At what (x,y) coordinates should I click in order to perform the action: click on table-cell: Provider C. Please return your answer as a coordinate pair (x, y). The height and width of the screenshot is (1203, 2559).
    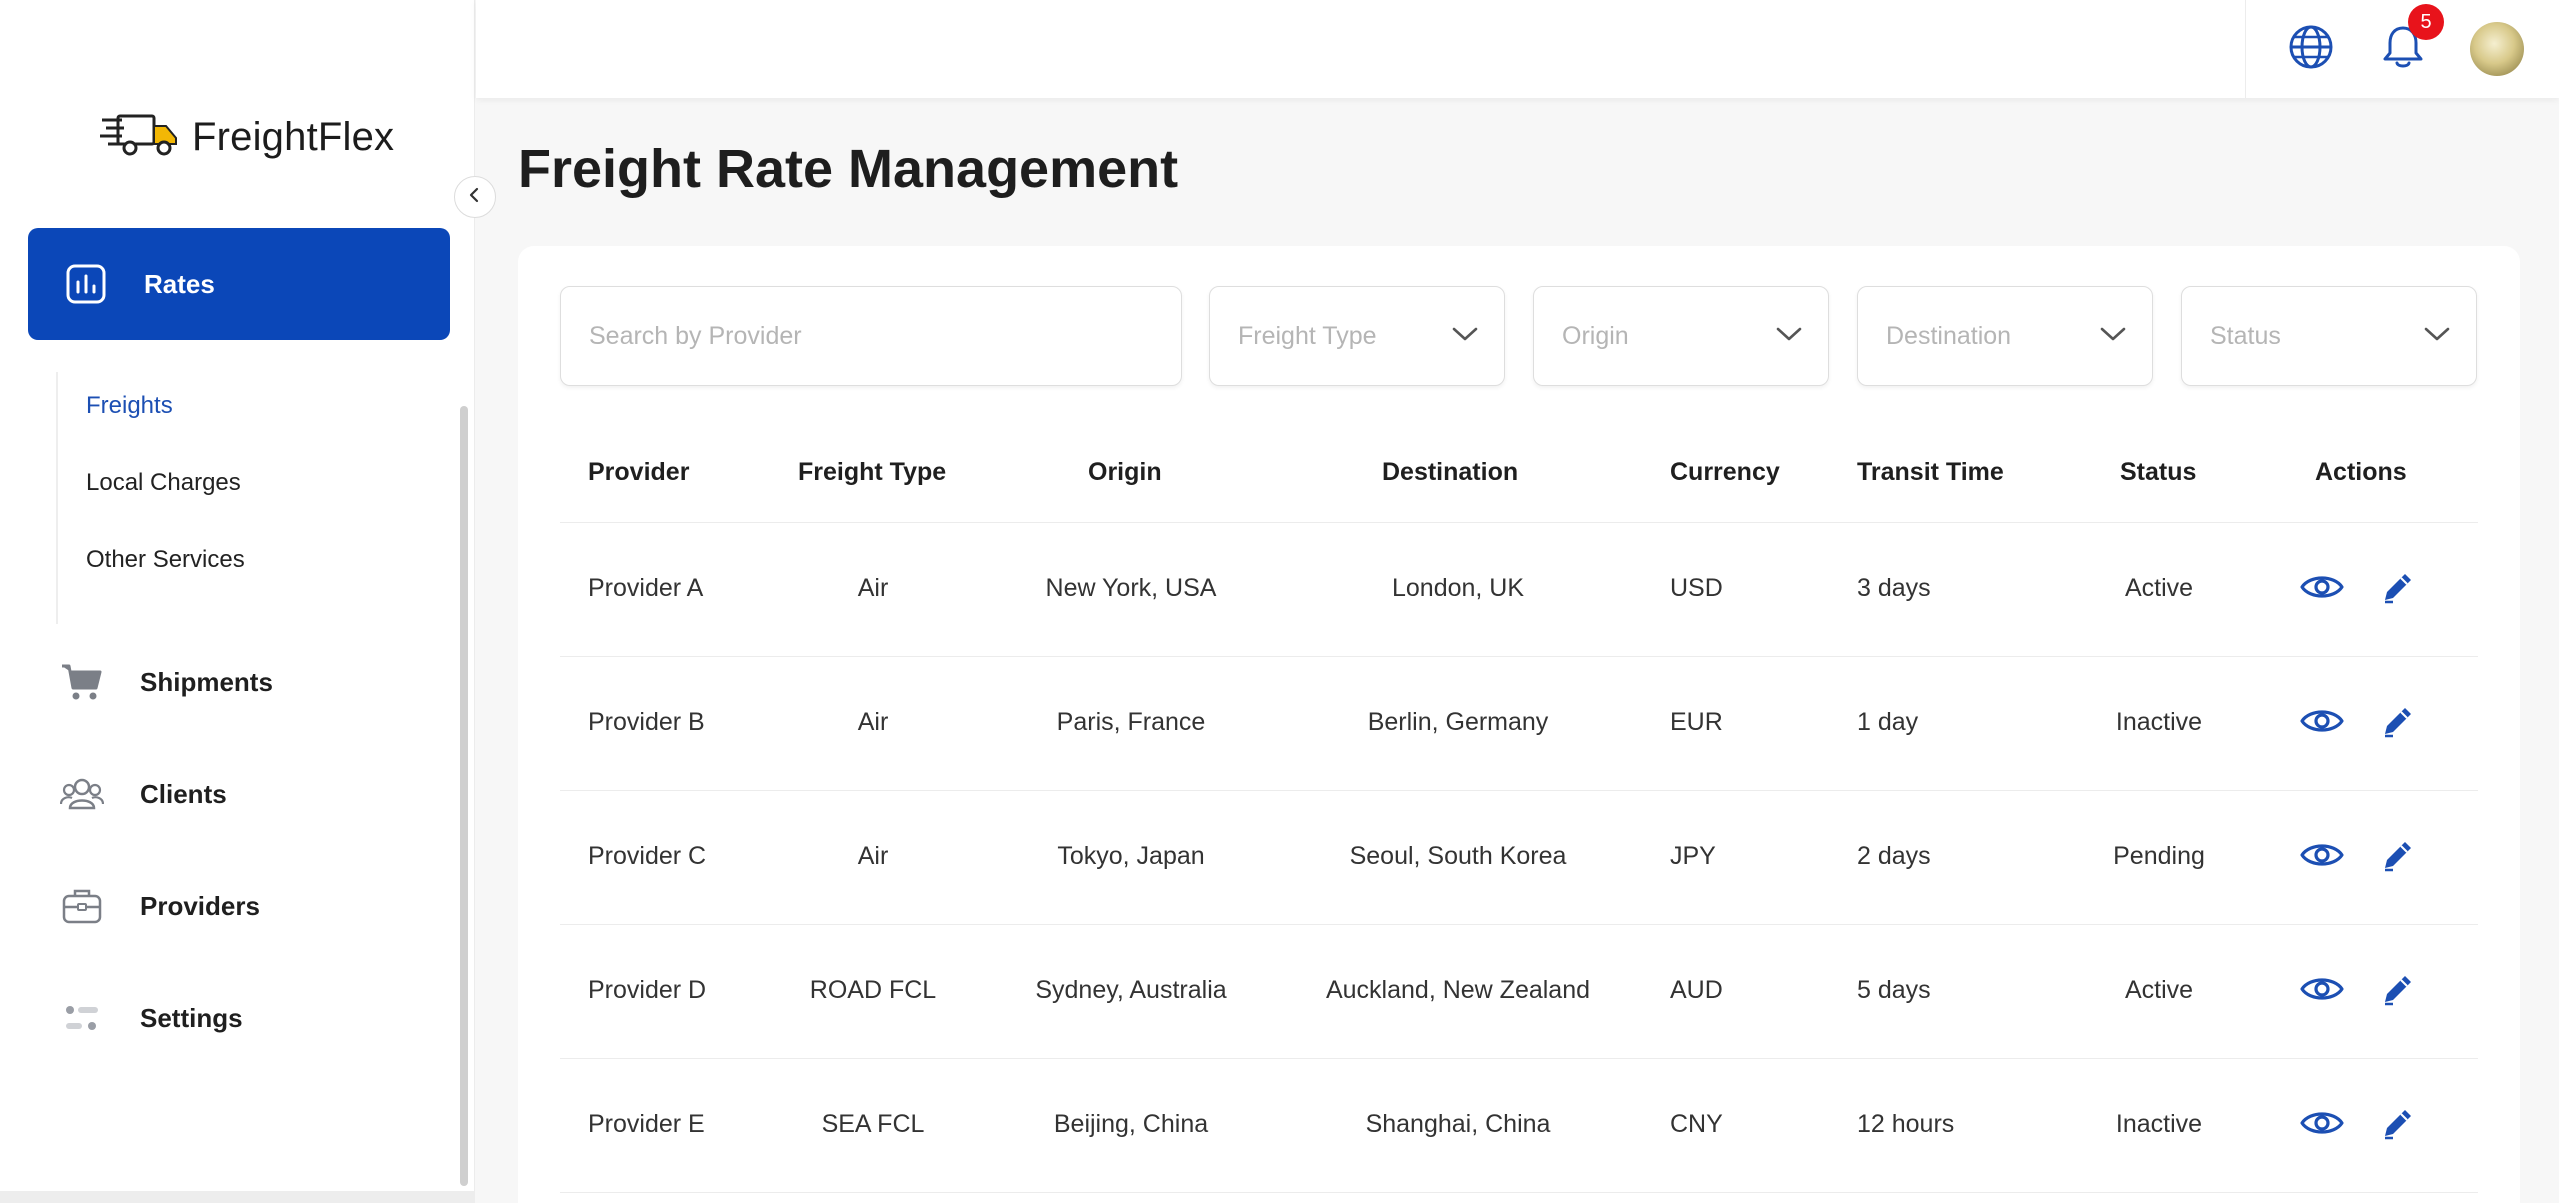
    Looking at the image, I should click on (647, 856).